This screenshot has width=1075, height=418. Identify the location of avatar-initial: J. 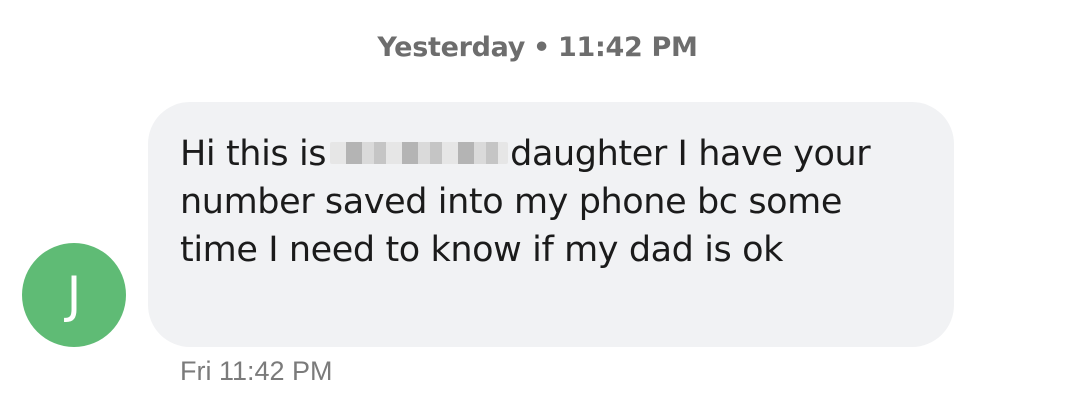
(74, 295).